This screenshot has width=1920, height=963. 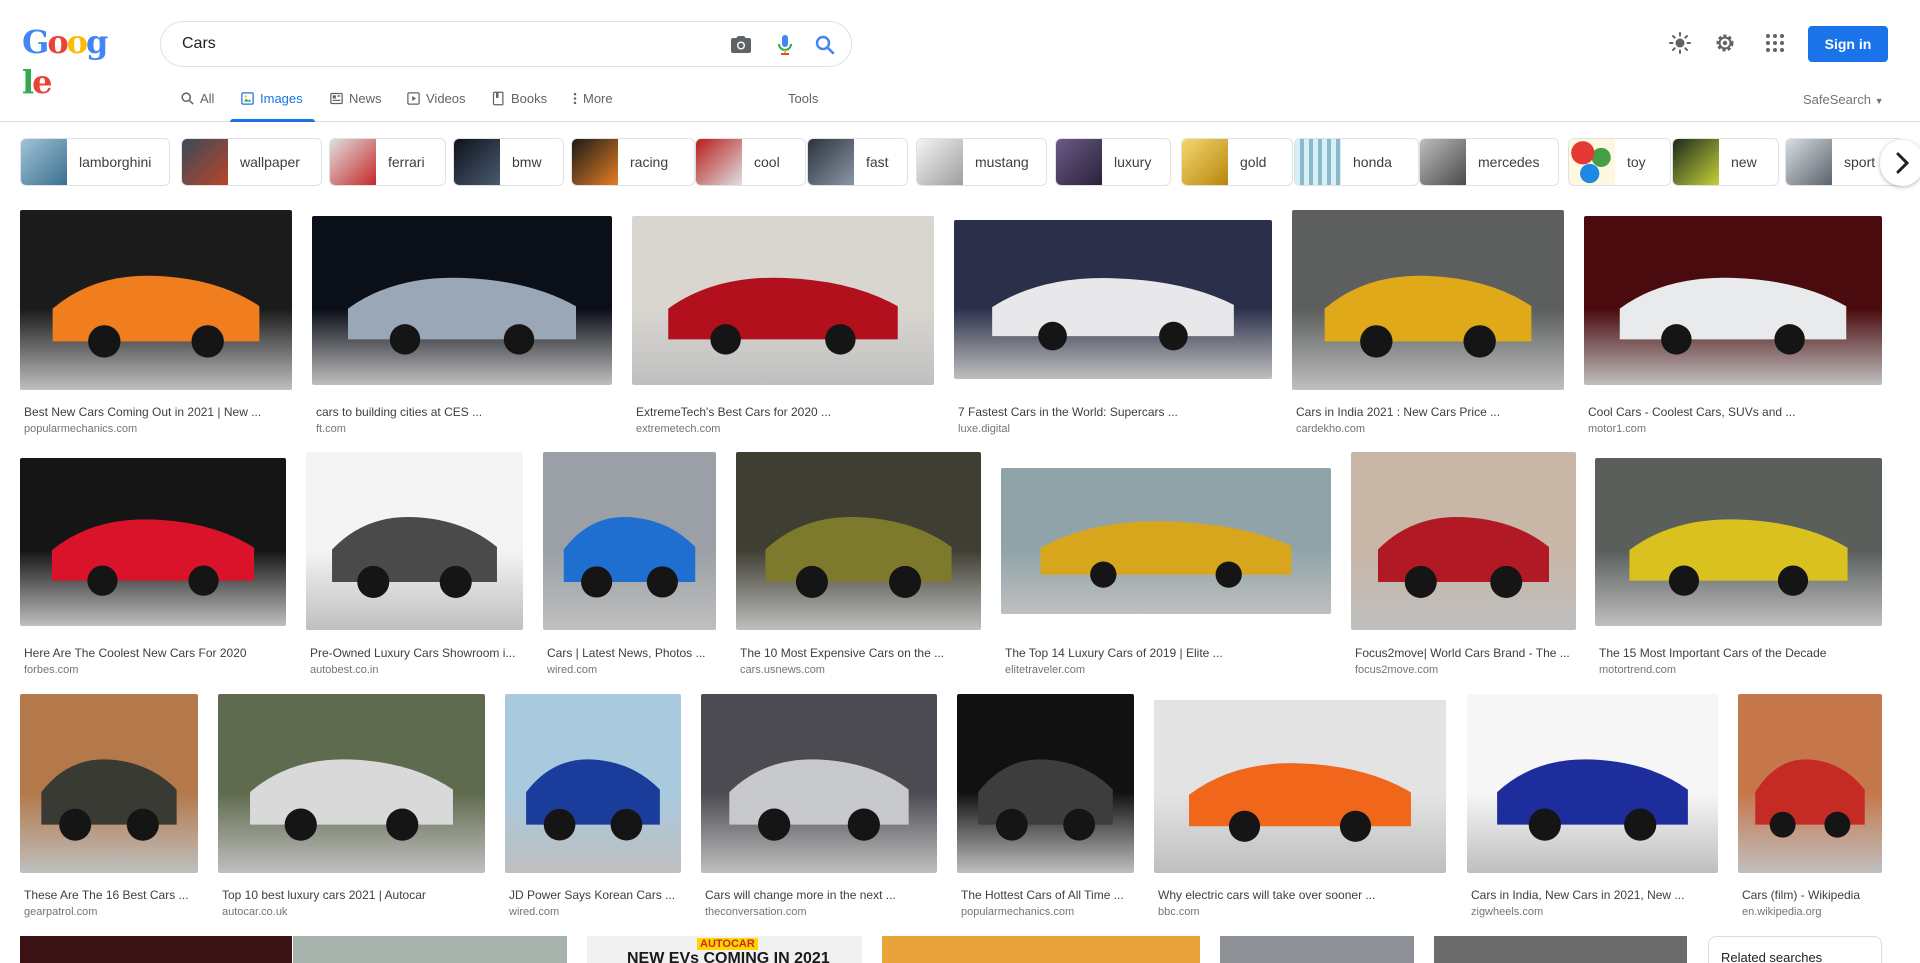 What do you see at coordinates (724, 949) in the screenshot?
I see `image-result: AUTOCAR NEW EVs COMING IN 2021` at bounding box center [724, 949].